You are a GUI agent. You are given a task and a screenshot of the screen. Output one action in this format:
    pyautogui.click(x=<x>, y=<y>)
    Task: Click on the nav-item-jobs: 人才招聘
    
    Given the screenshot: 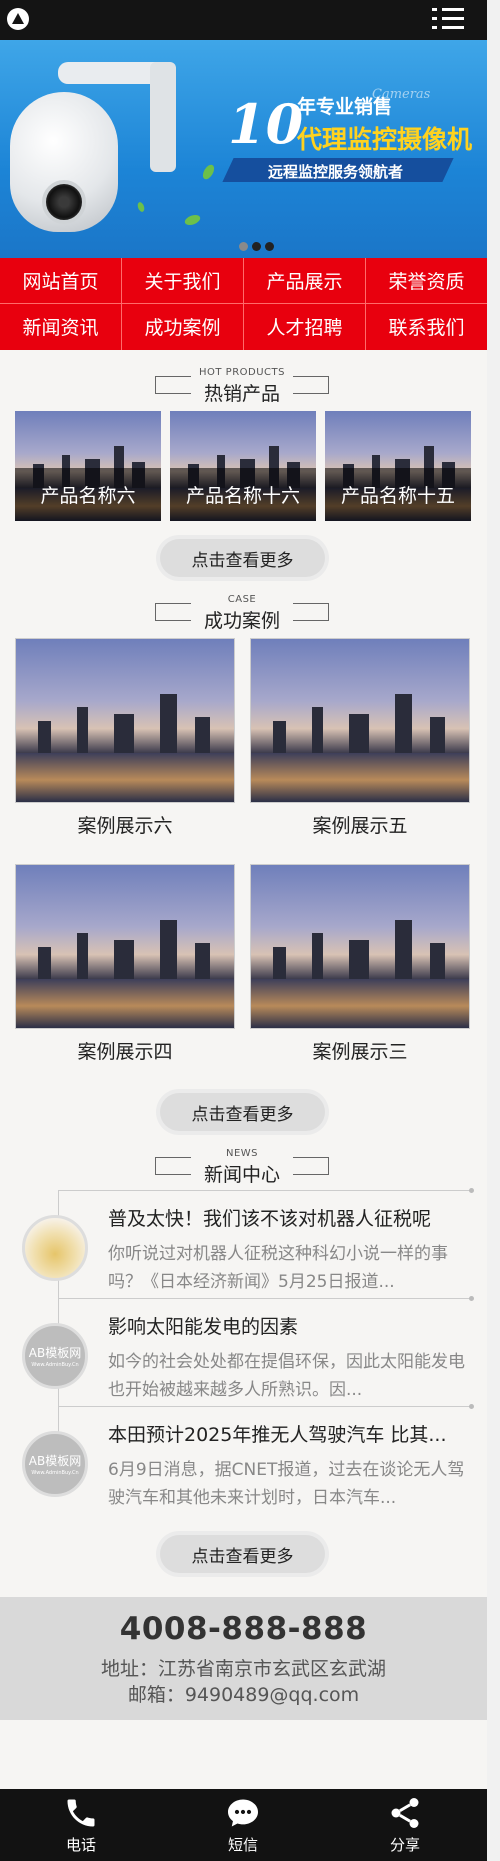 What is the action you would take?
    pyautogui.click(x=304, y=326)
    